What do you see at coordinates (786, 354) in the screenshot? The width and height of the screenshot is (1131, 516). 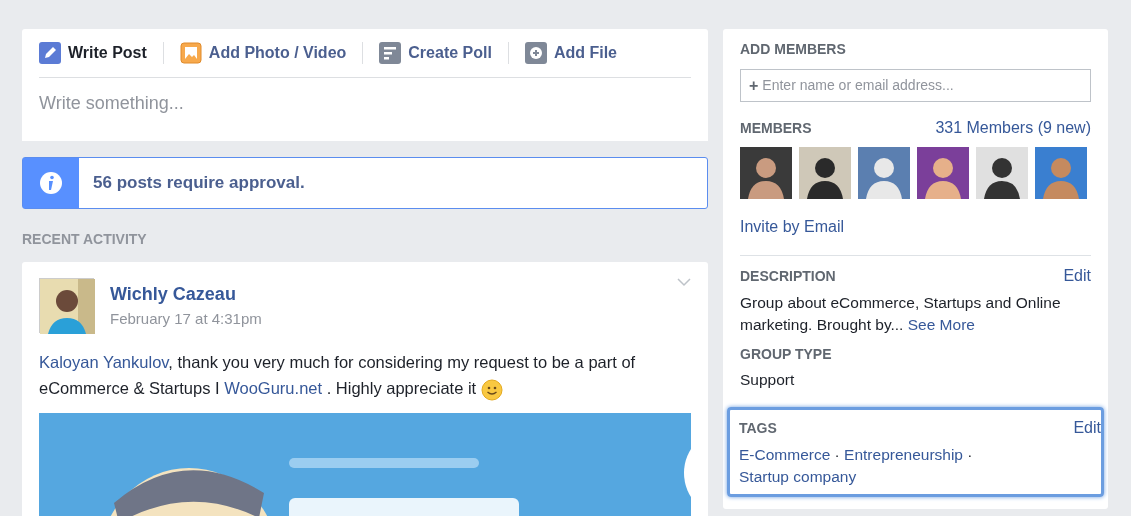 I see `section-heading: GROUP TYPE` at bounding box center [786, 354].